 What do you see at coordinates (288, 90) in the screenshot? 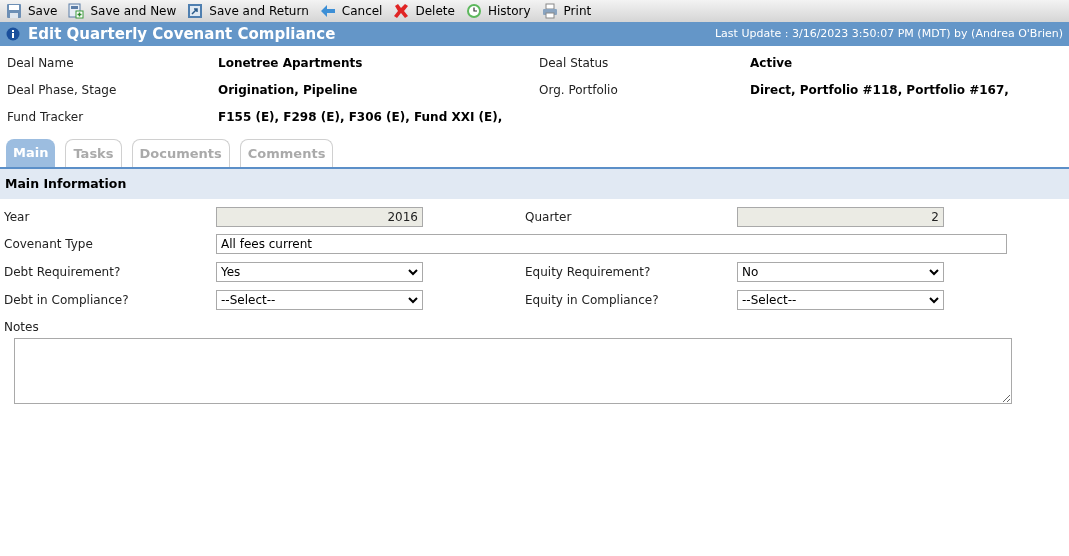
I see `field-value: Origination, Pipeline` at bounding box center [288, 90].